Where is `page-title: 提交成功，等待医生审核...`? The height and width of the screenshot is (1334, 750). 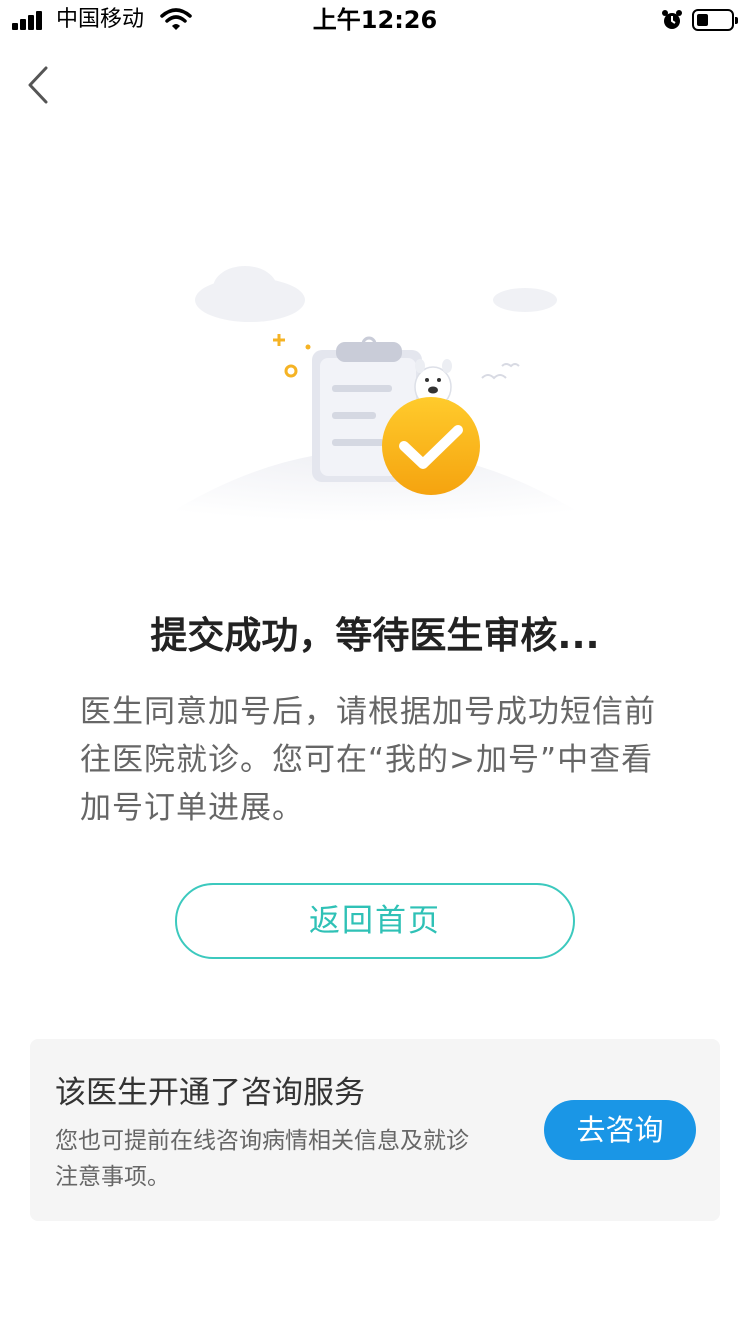 page-title: 提交成功，等待医生审核... is located at coordinates (375, 635).